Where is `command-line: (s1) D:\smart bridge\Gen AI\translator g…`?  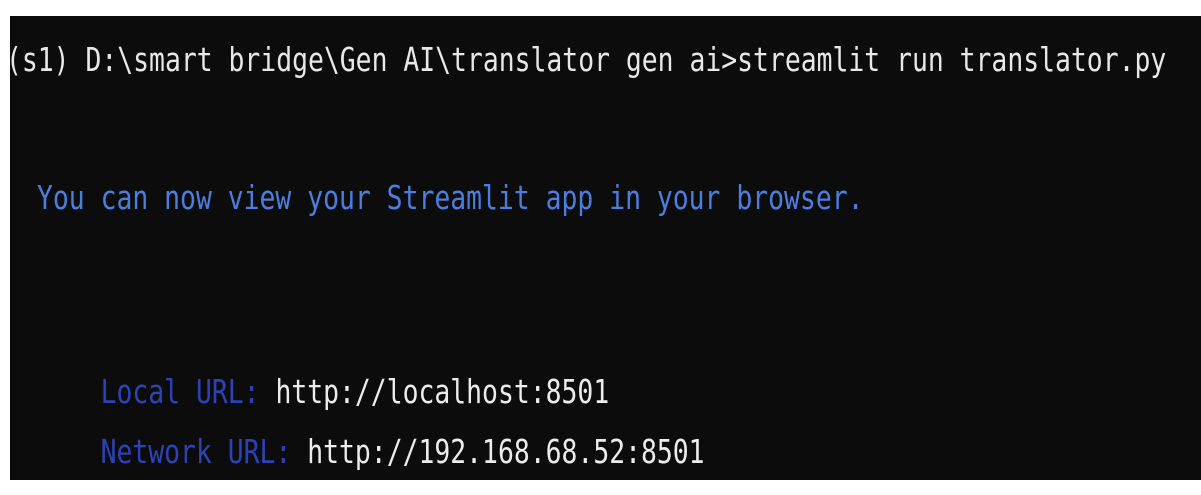 command-line: (s1) D:\smart bridge\Gen AI\translator g… is located at coordinates (588, 59).